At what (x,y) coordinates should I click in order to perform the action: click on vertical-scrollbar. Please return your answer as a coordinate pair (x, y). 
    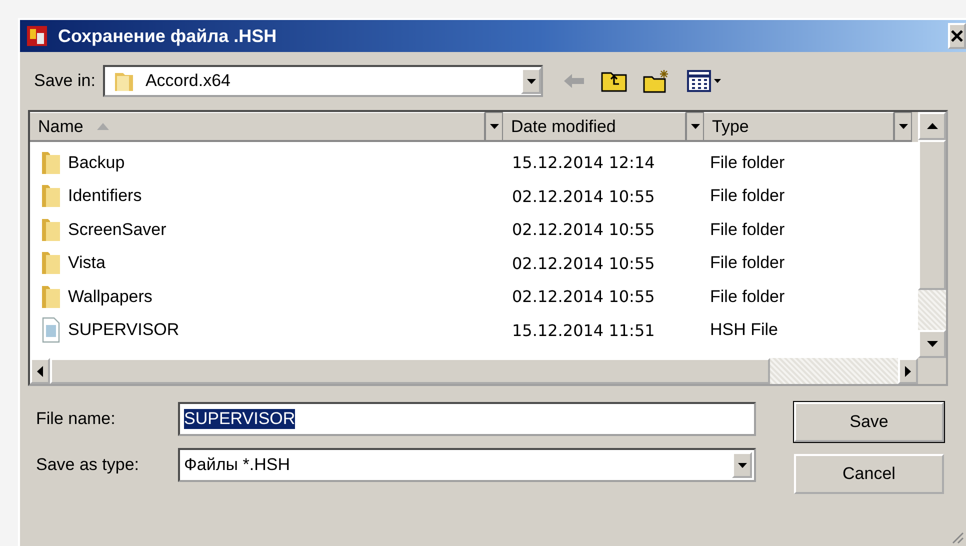
    Looking at the image, I should click on (932, 235).